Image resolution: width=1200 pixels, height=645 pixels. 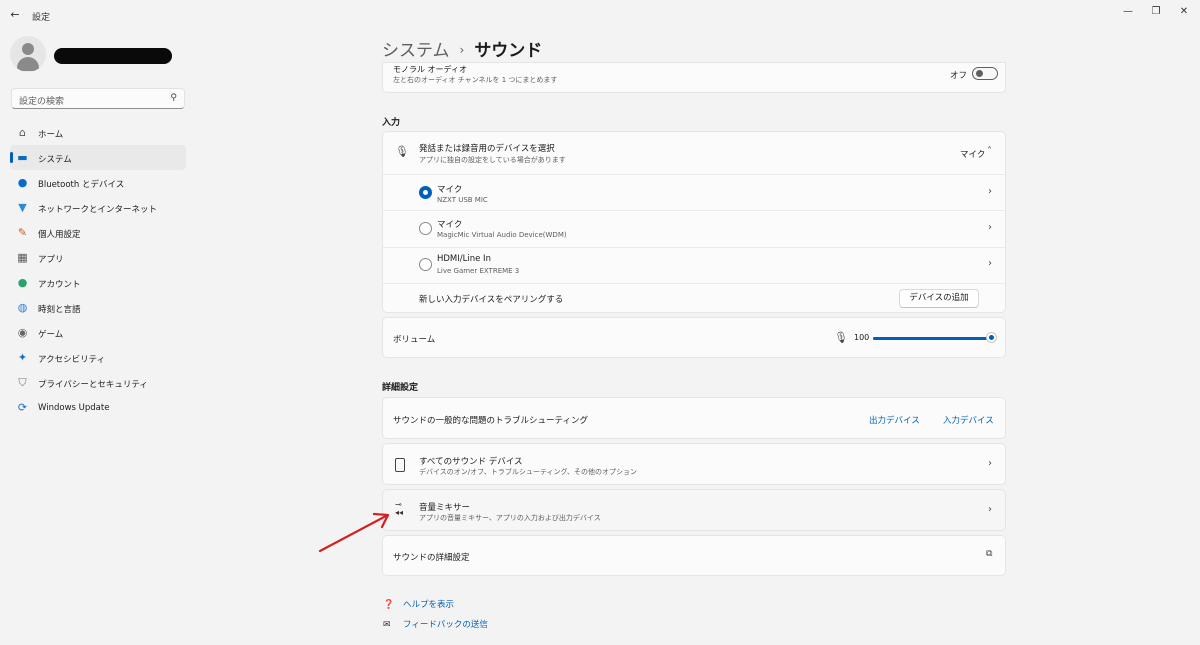 I want to click on back-button: ←, so click(x=15, y=15).